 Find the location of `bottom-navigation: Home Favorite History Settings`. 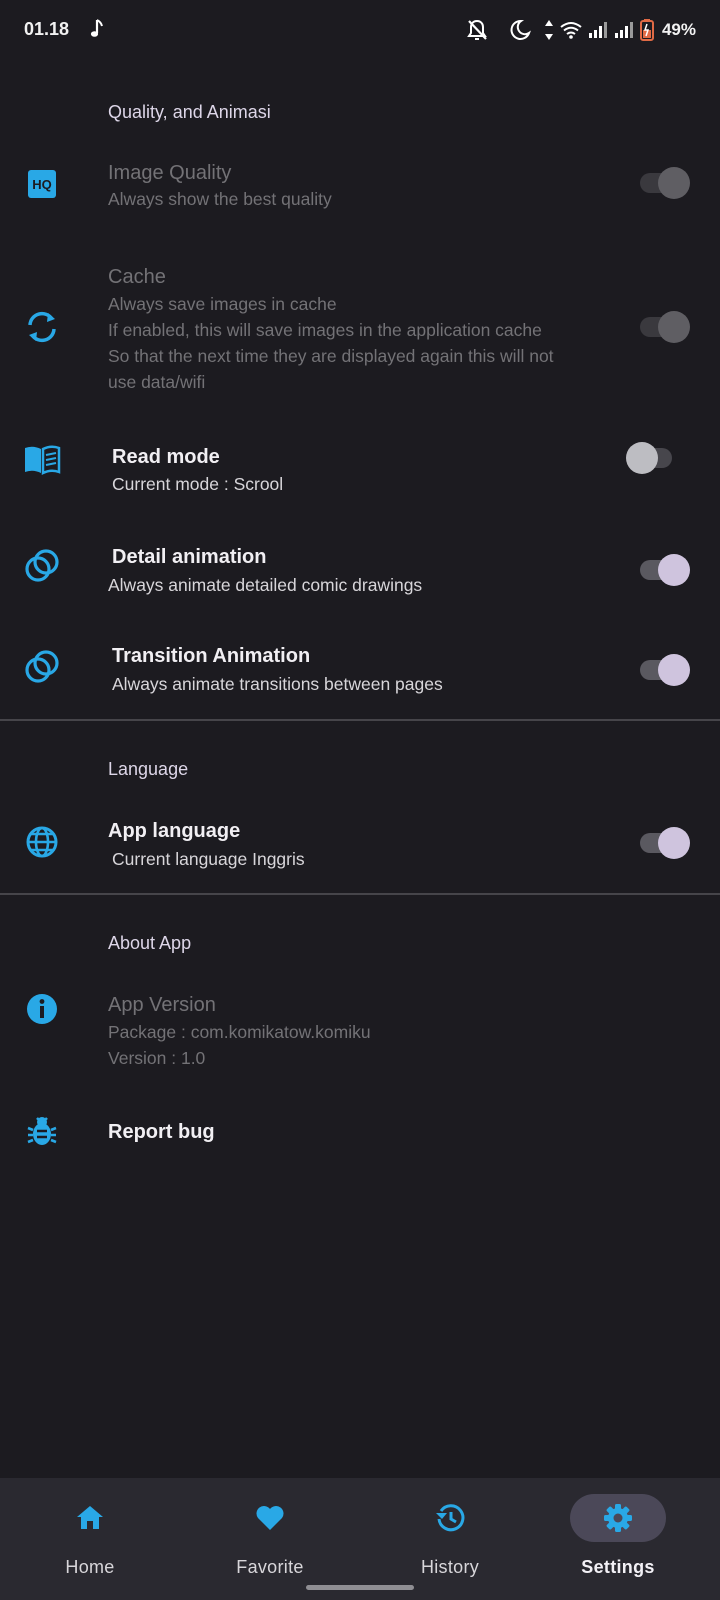

bottom-navigation: Home Favorite History Settings is located at coordinates (360, 1539).